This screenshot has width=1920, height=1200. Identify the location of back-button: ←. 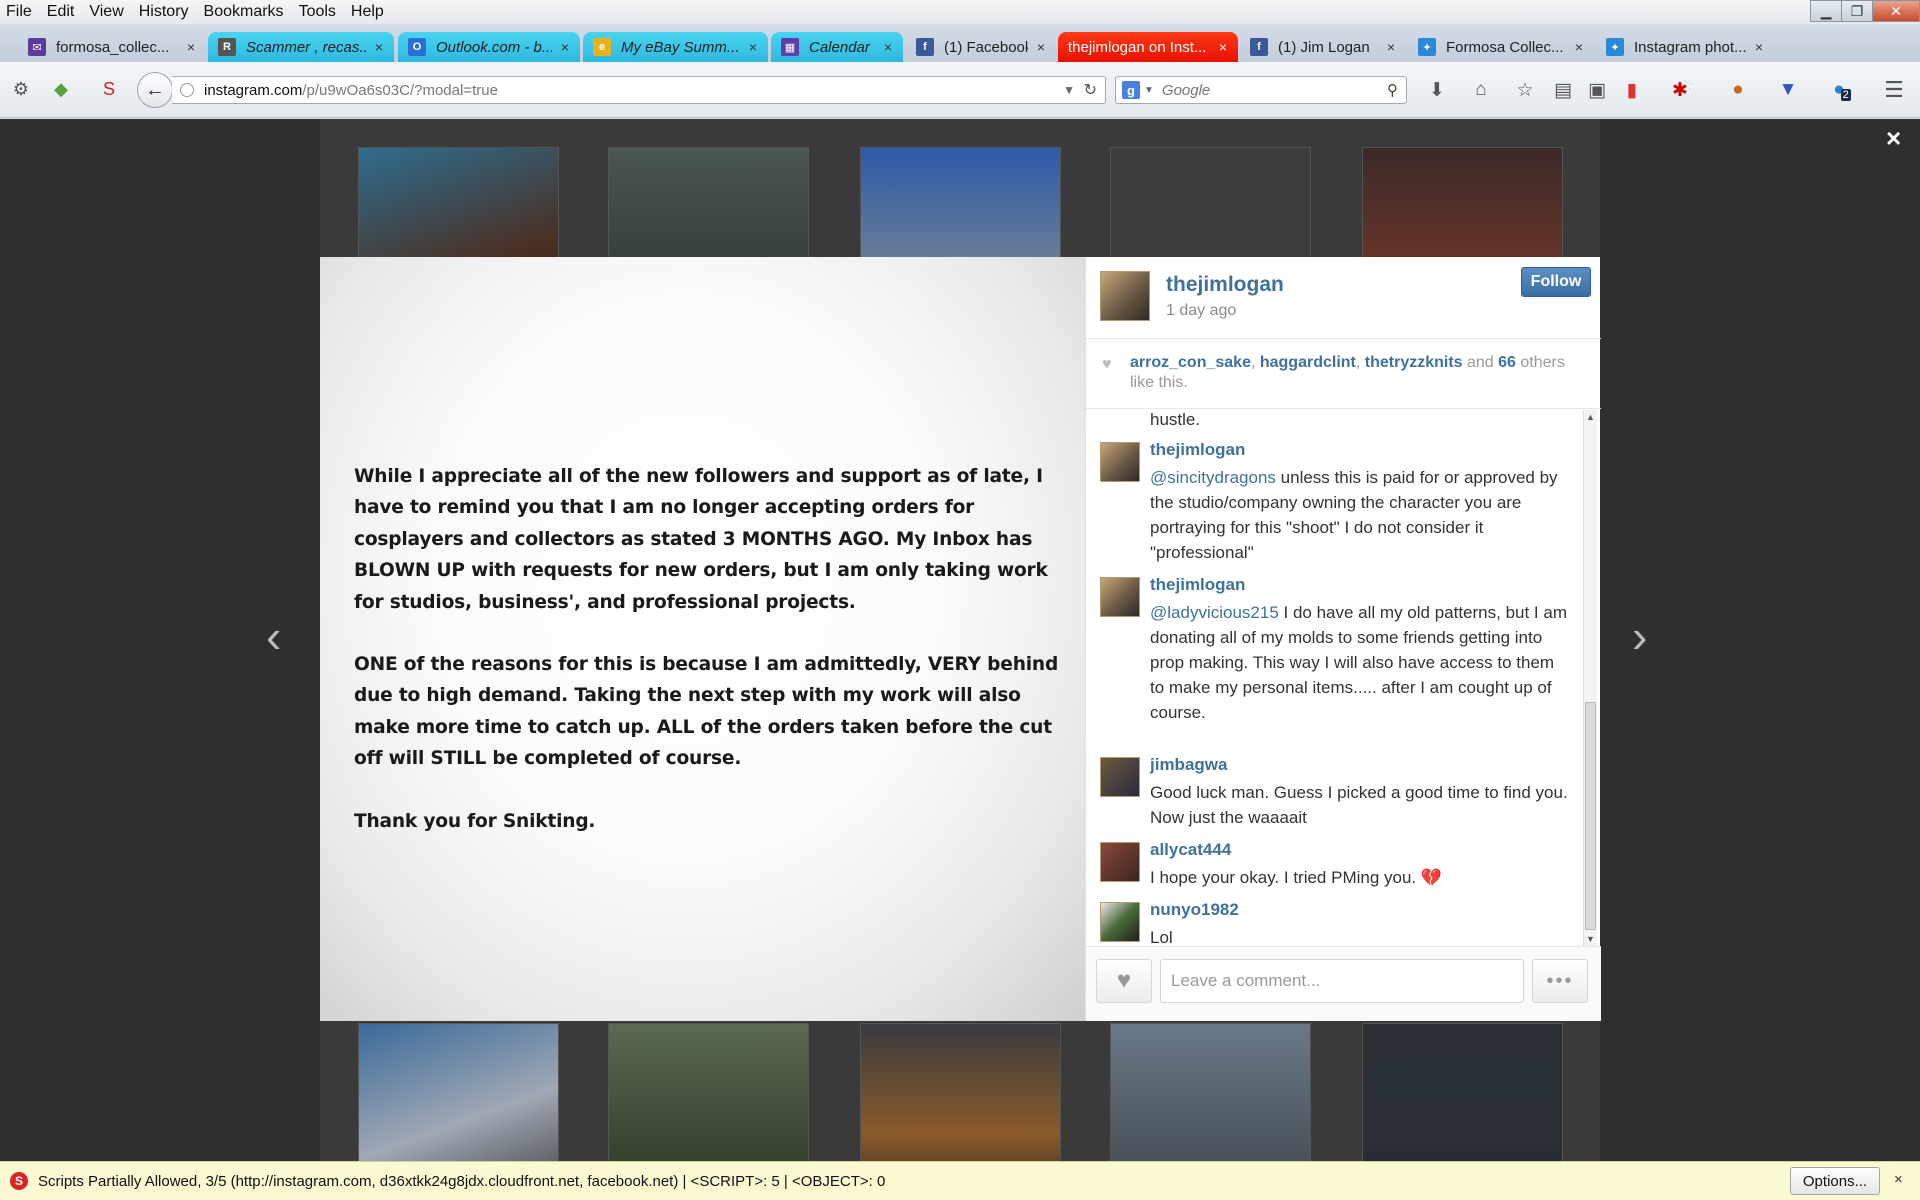
(155, 90).